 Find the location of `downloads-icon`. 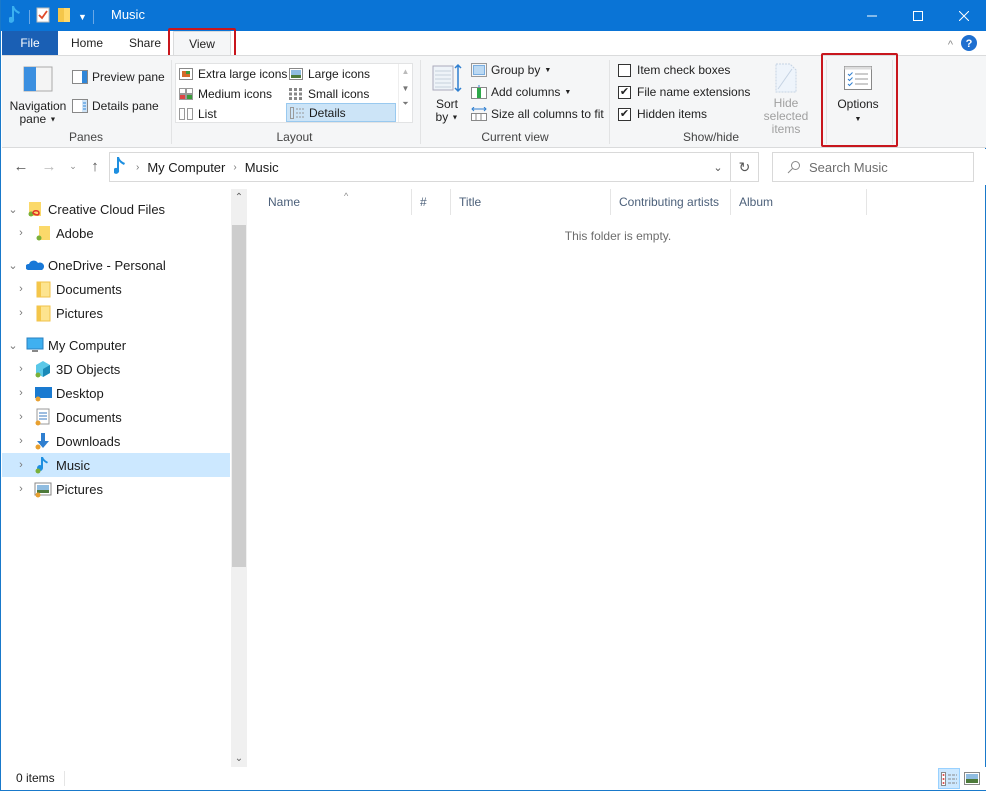

downloads-icon is located at coordinates (43, 441).